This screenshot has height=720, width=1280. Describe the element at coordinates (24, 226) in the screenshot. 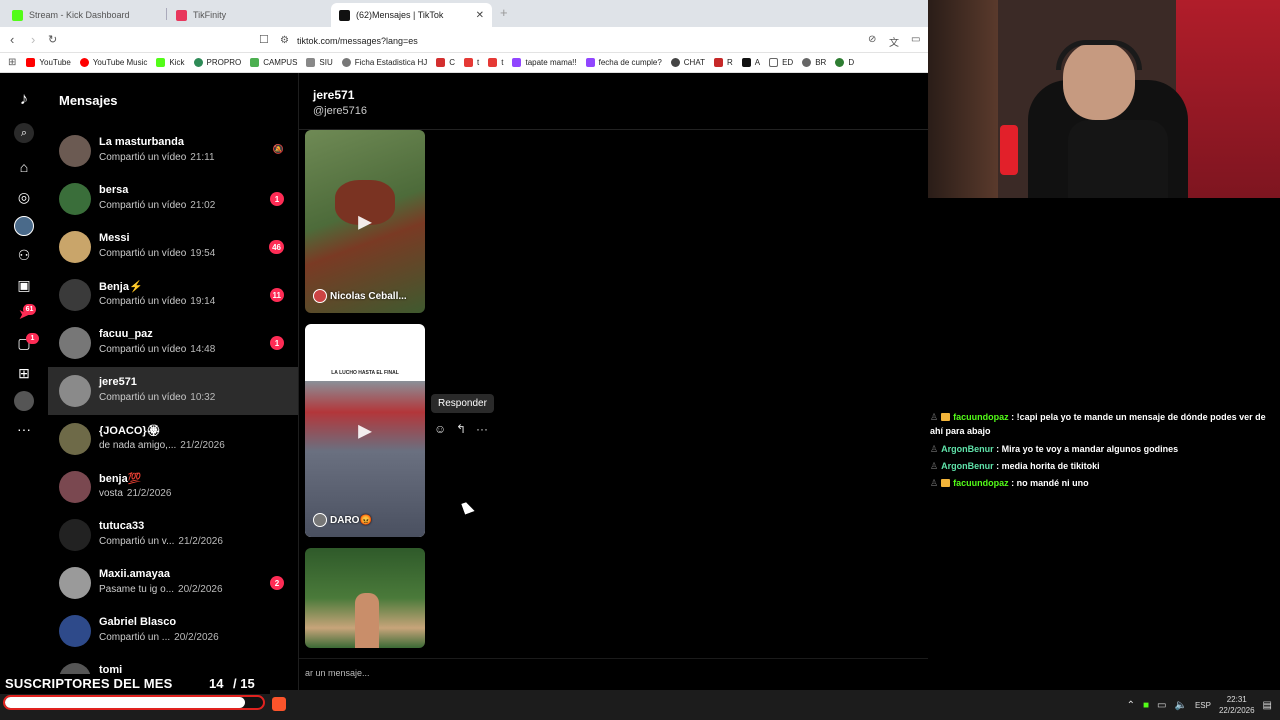

I see `following-avatar-icon` at that location.